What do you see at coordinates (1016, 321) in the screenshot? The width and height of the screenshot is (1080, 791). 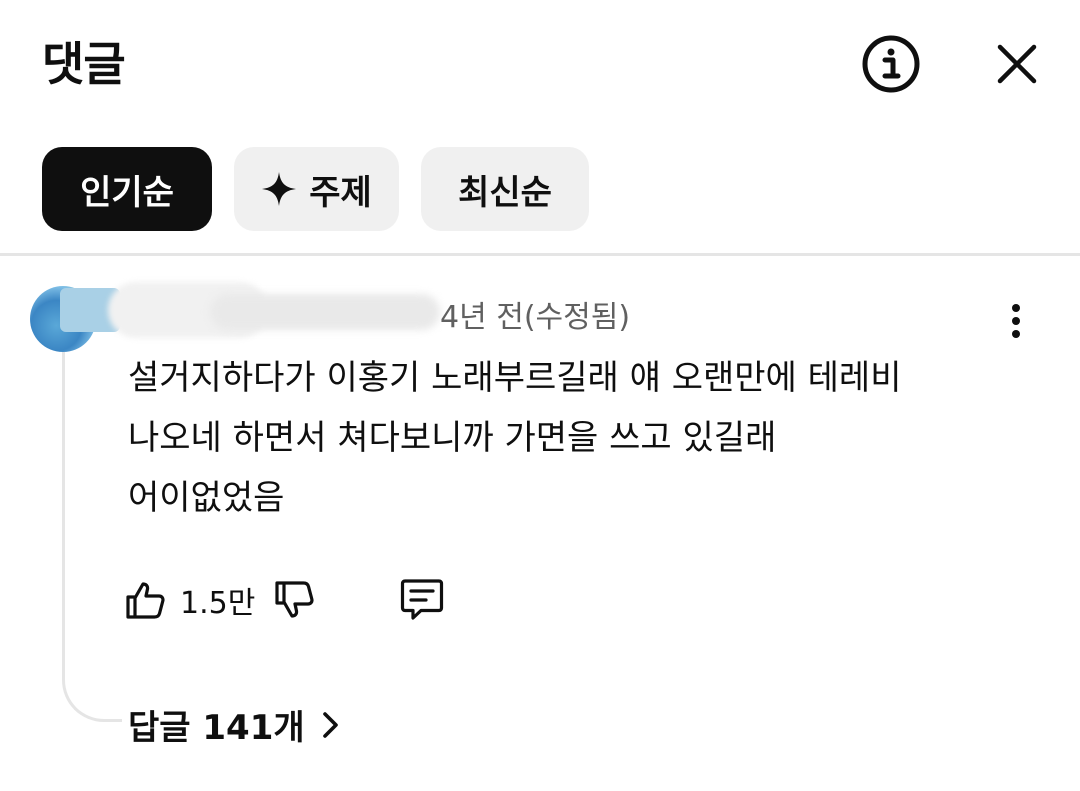 I see `more-options-button` at bounding box center [1016, 321].